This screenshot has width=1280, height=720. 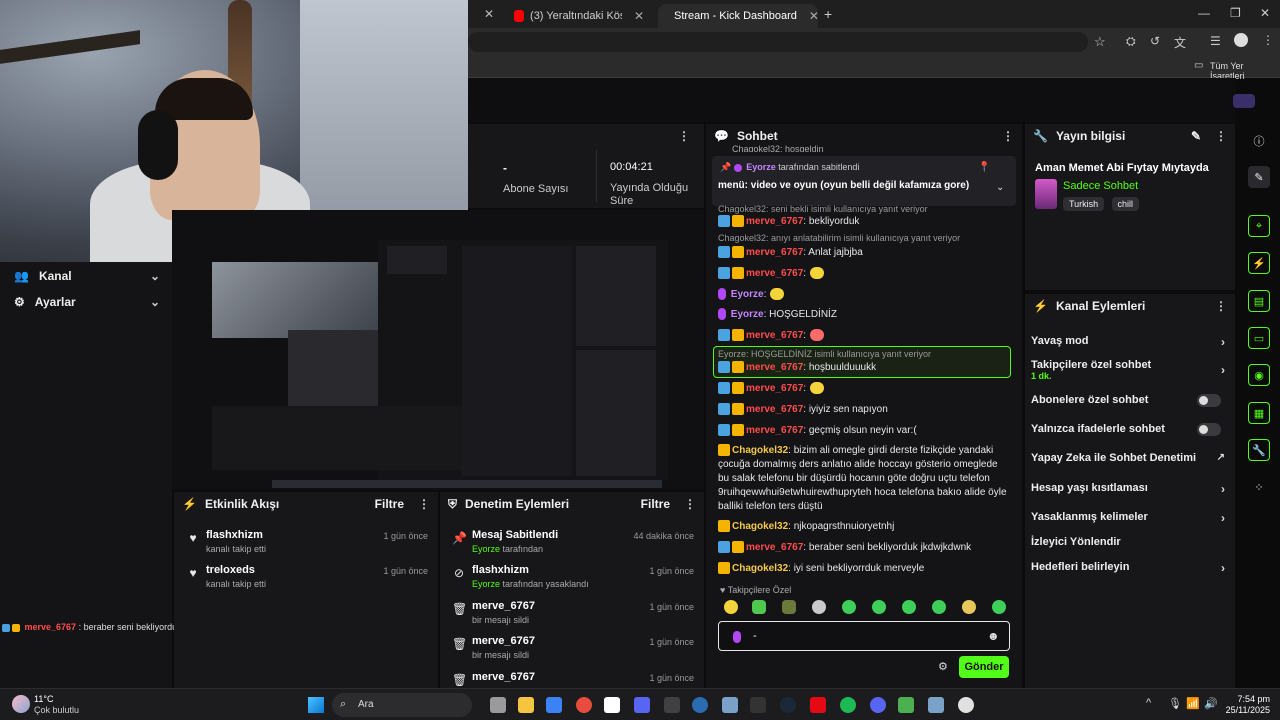 What do you see at coordinates (1204, 13) in the screenshot?
I see `minimize-icon: —` at bounding box center [1204, 13].